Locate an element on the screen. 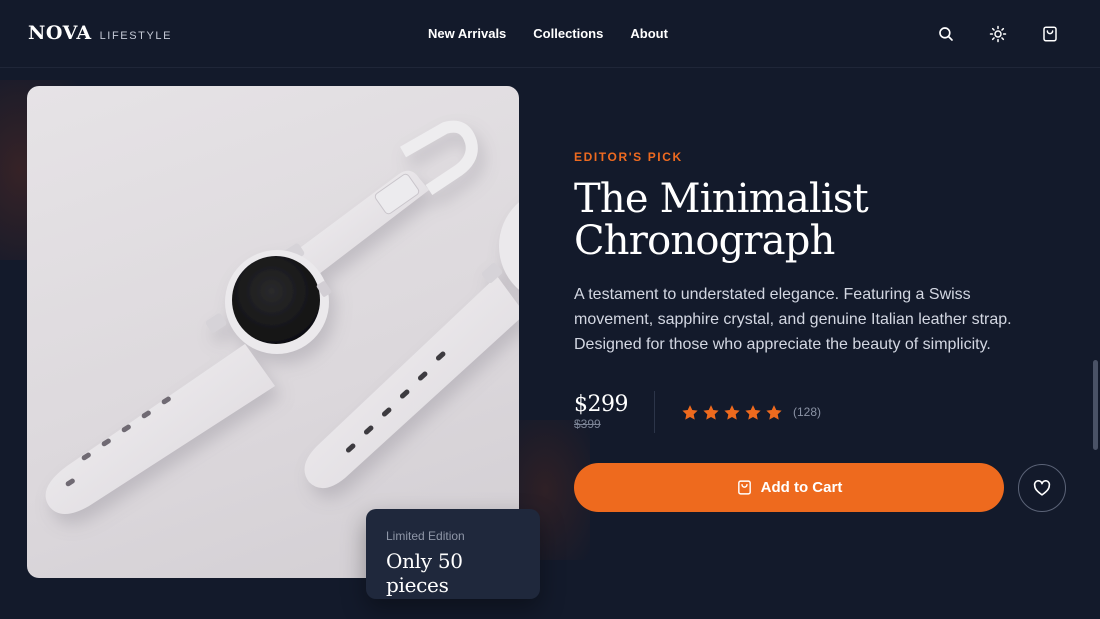 The image size is (1100, 619). sun-icon is located at coordinates (998, 34).